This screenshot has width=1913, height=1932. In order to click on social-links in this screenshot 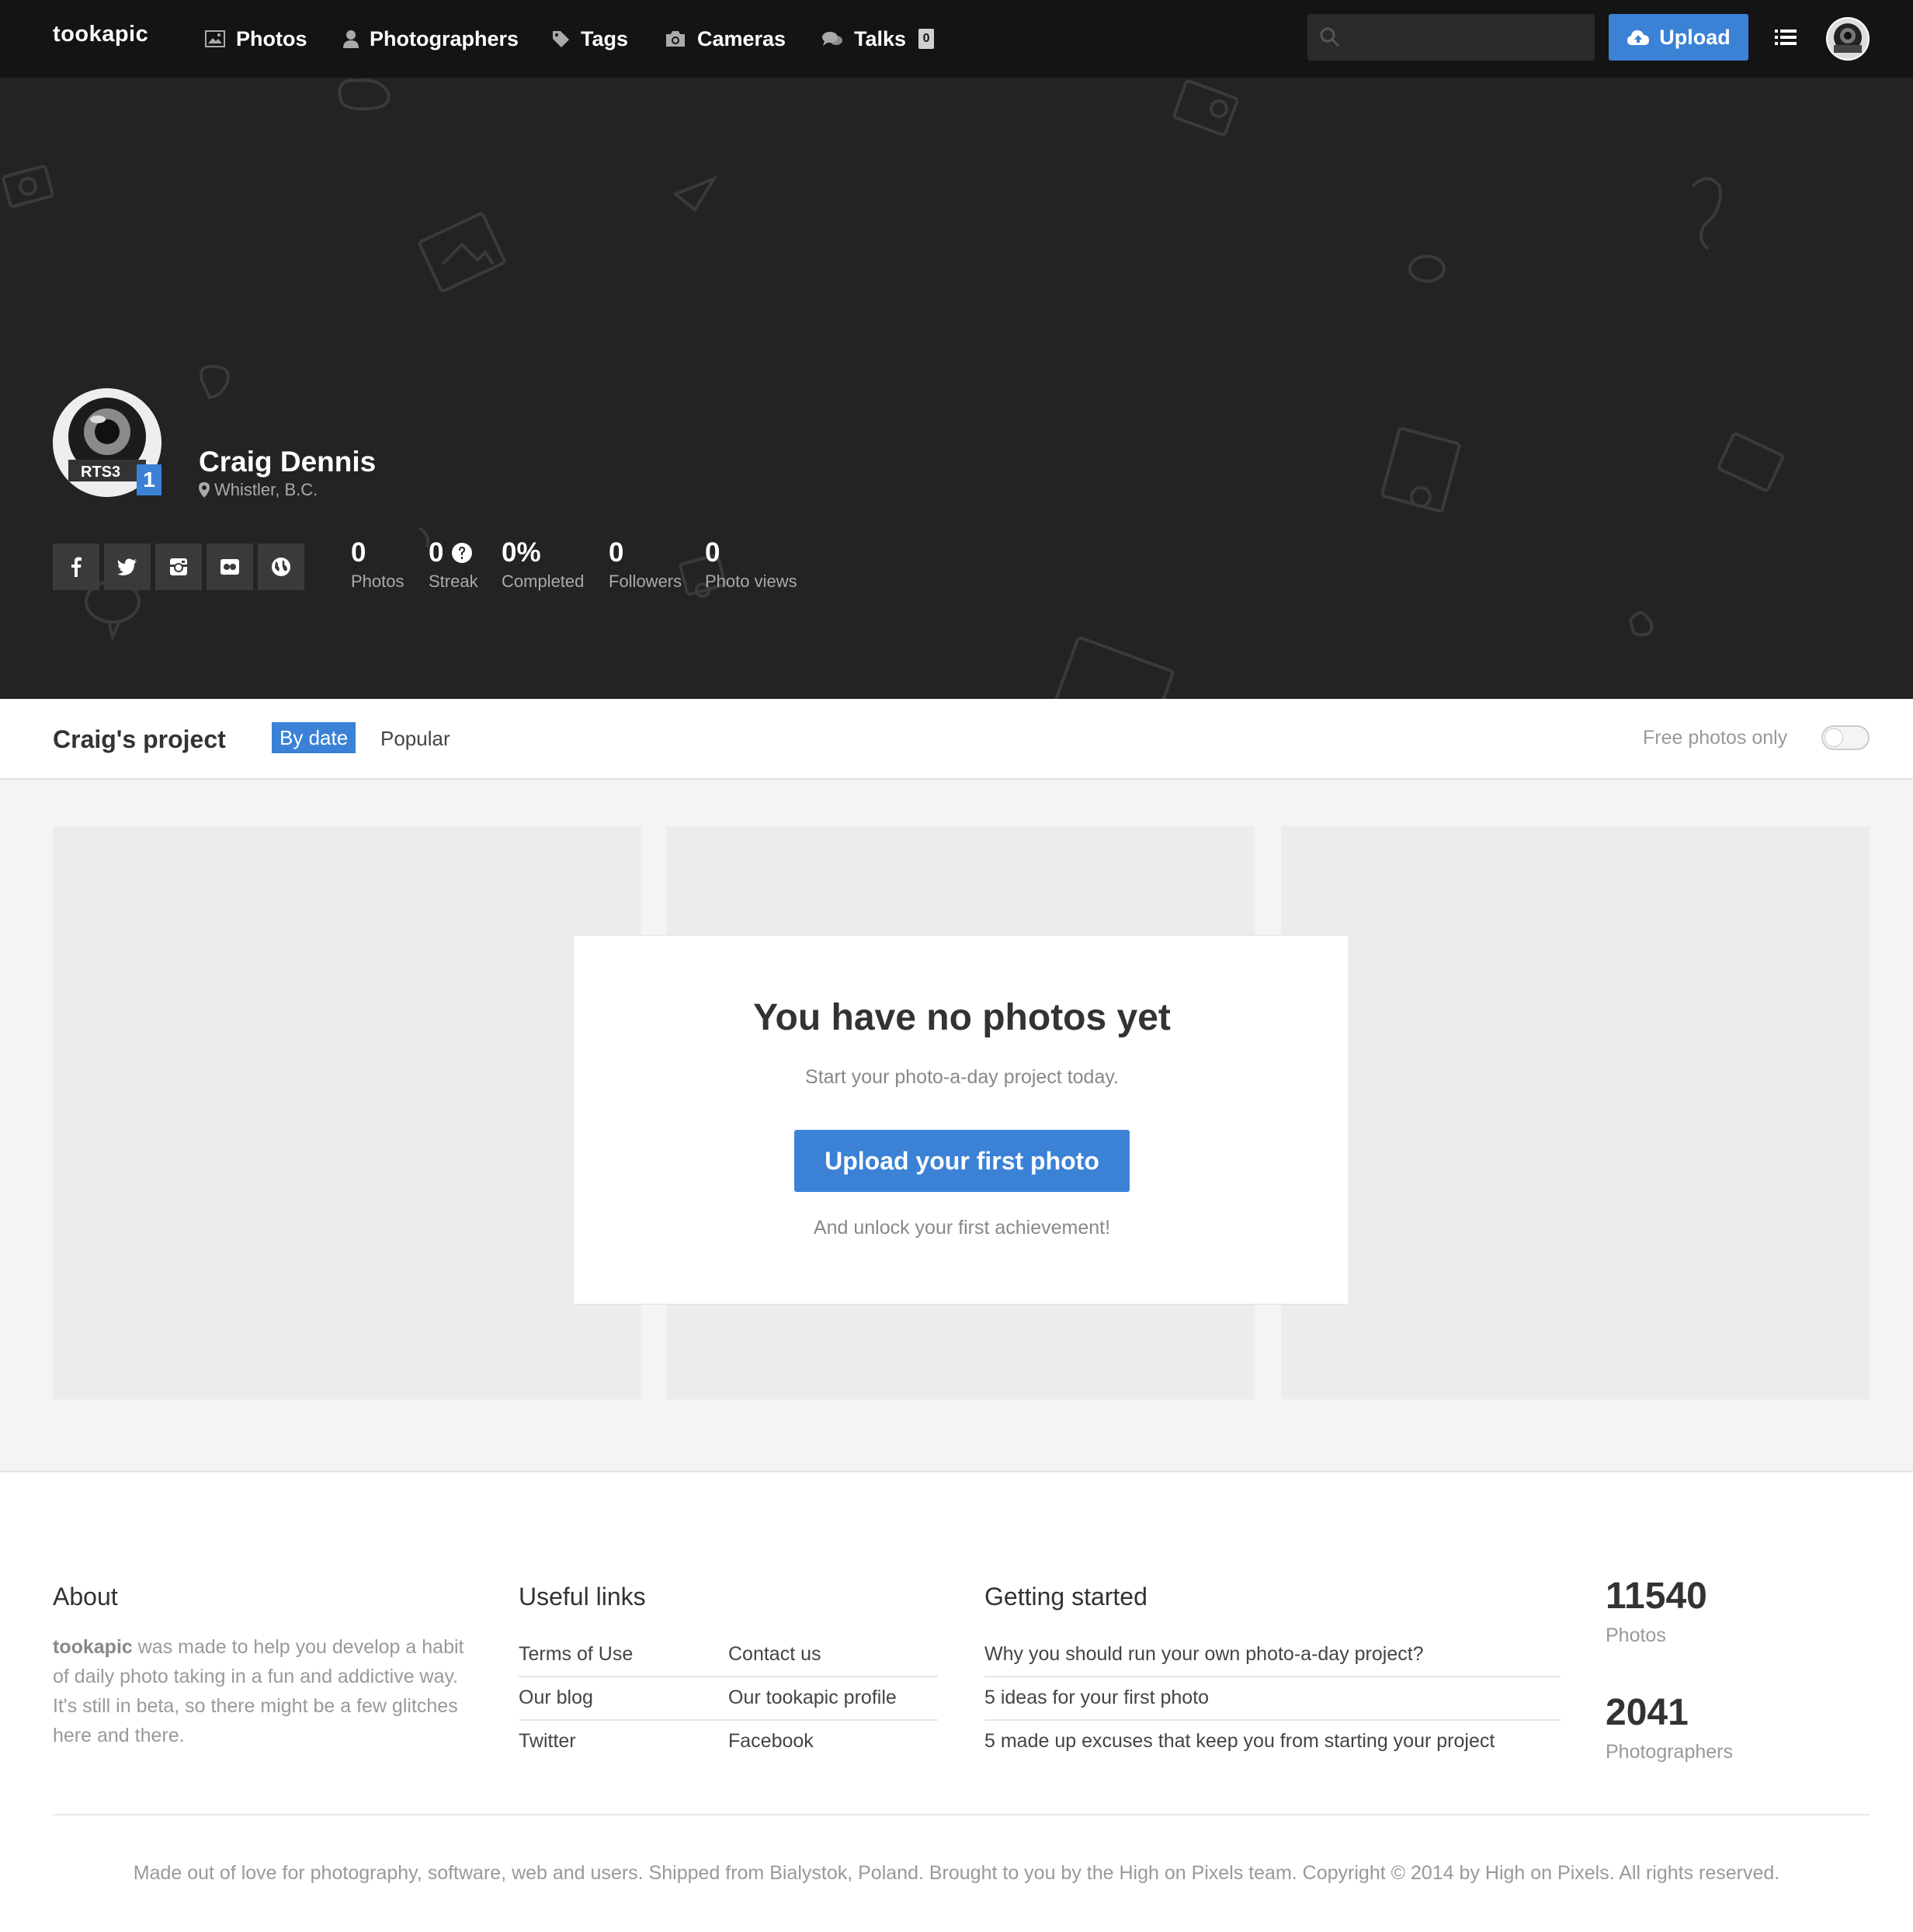, I will do `click(178, 567)`.